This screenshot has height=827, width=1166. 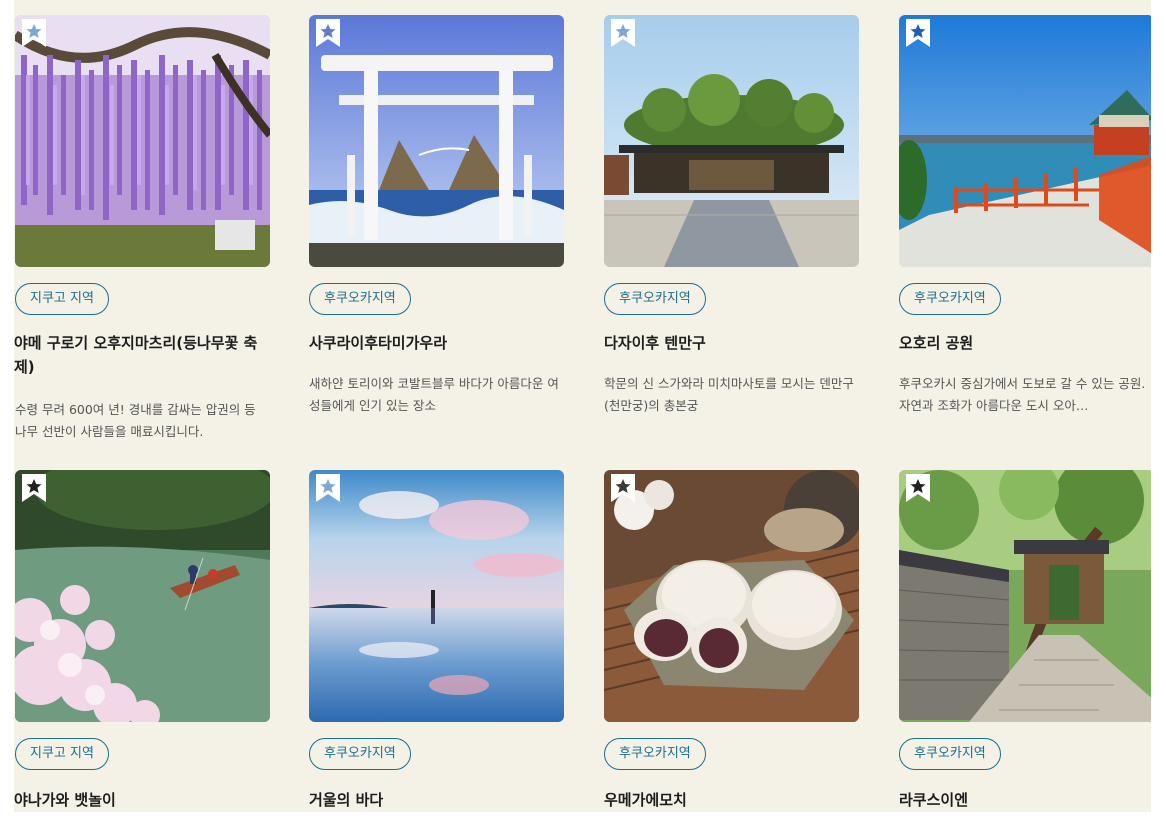 What do you see at coordinates (438, 343) in the screenshot?
I see `attraction-title: 사쿠라이후타미가우라` at bounding box center [438, 343].